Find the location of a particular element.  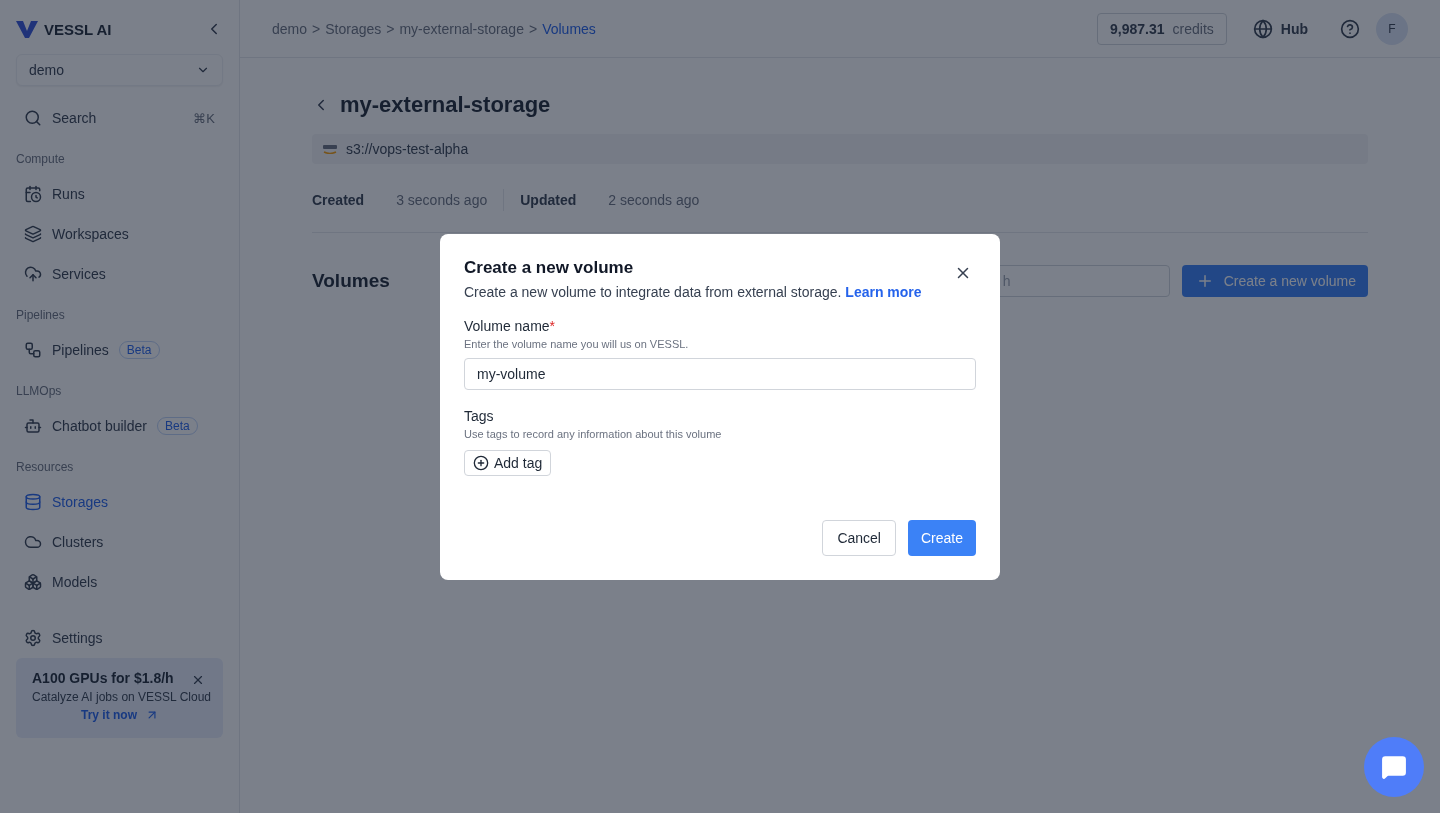

meta-label: Created is located at coordinates (338, 200).